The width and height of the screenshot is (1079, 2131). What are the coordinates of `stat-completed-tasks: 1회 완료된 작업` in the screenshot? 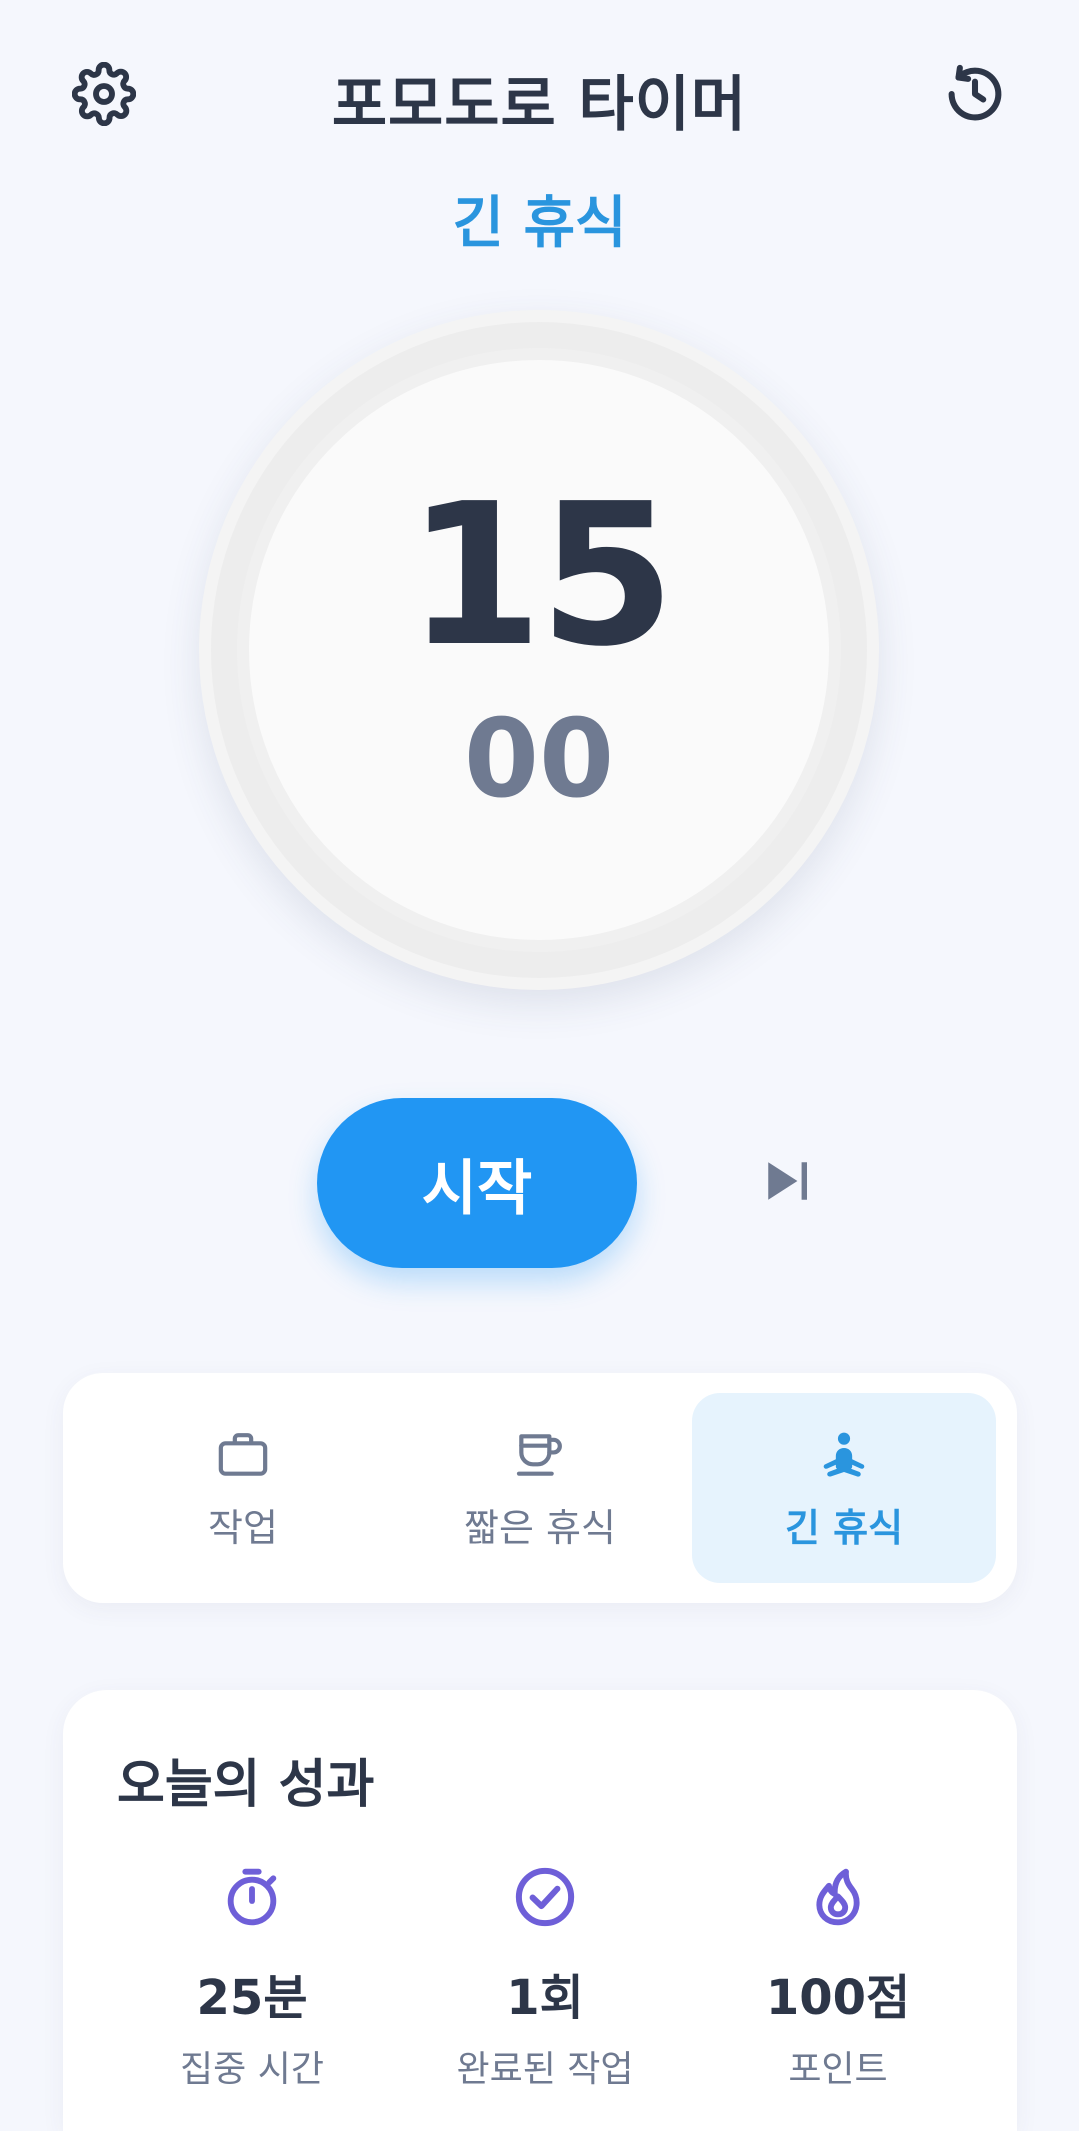 It's located at (545, 1977).